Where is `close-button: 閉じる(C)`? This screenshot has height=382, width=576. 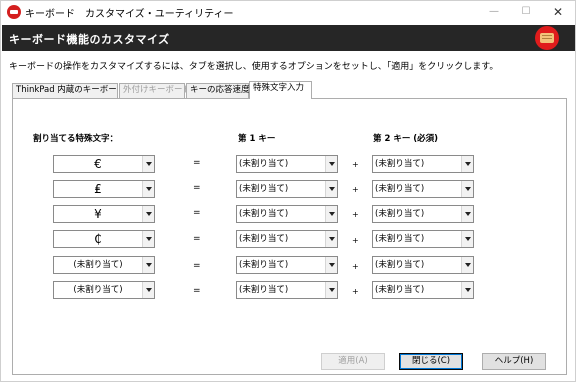
close-button: 閉じる(C) is located at coordinates (431, 361).